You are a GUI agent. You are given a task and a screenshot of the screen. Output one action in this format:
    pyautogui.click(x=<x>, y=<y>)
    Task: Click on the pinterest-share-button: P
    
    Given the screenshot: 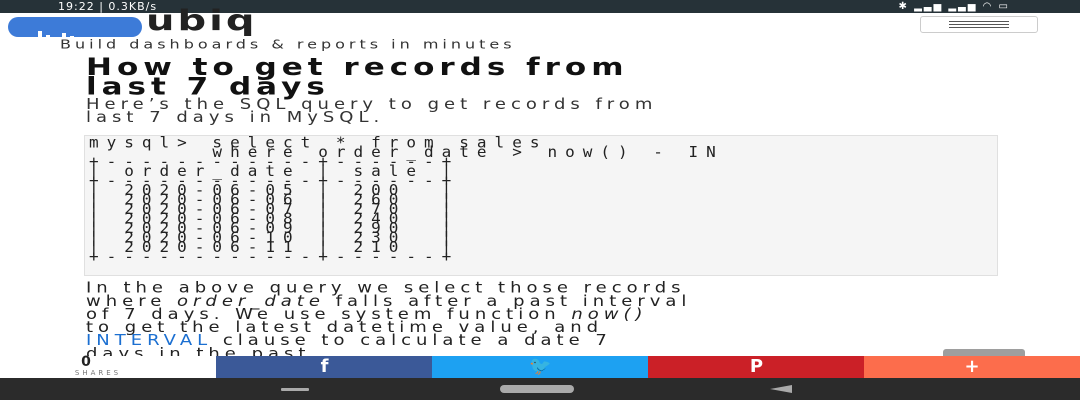 What is the action you would take?
    pyautogui.click(x=756, y=367)
    